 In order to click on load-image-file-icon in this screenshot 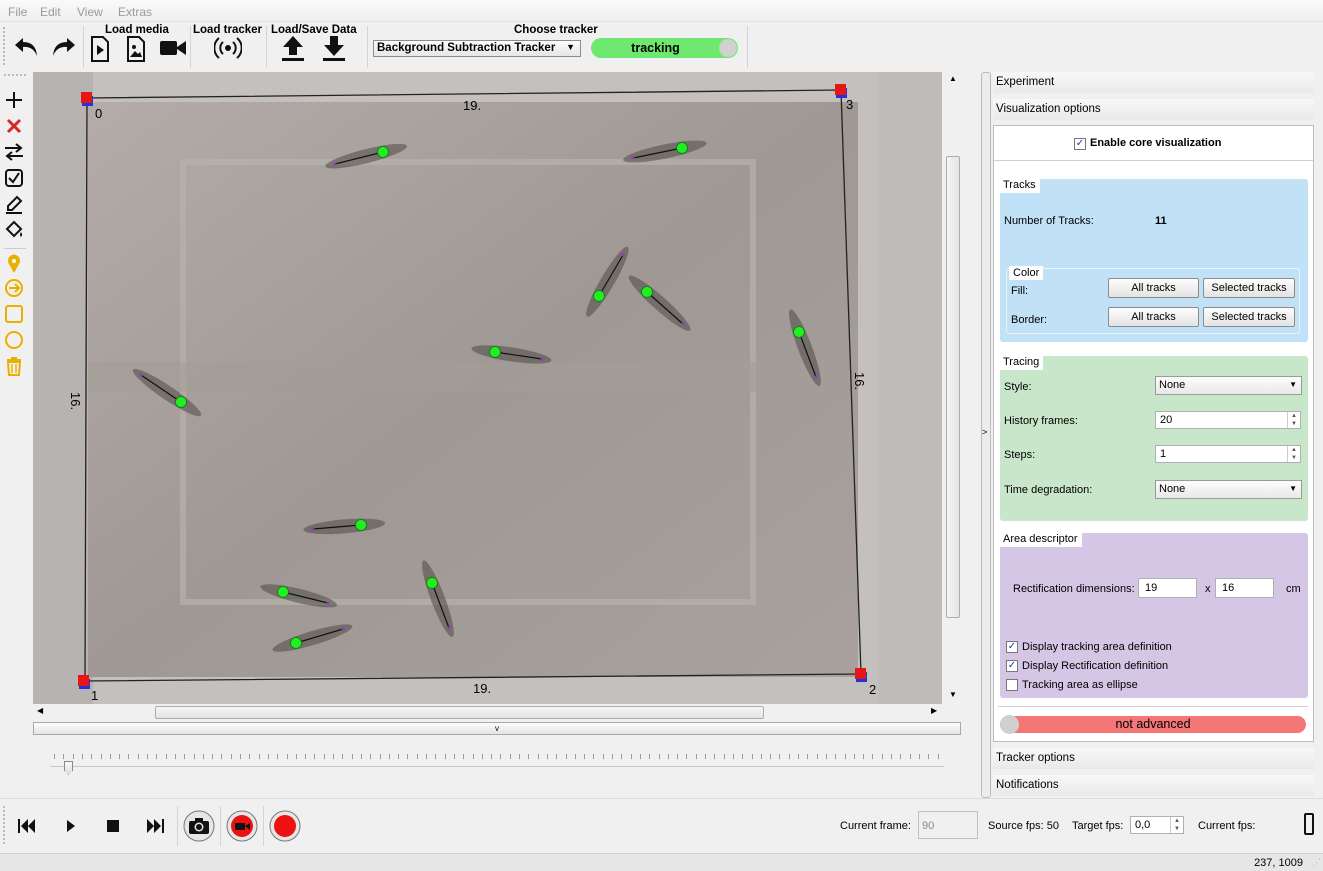, I will do `click(136, 49)`.